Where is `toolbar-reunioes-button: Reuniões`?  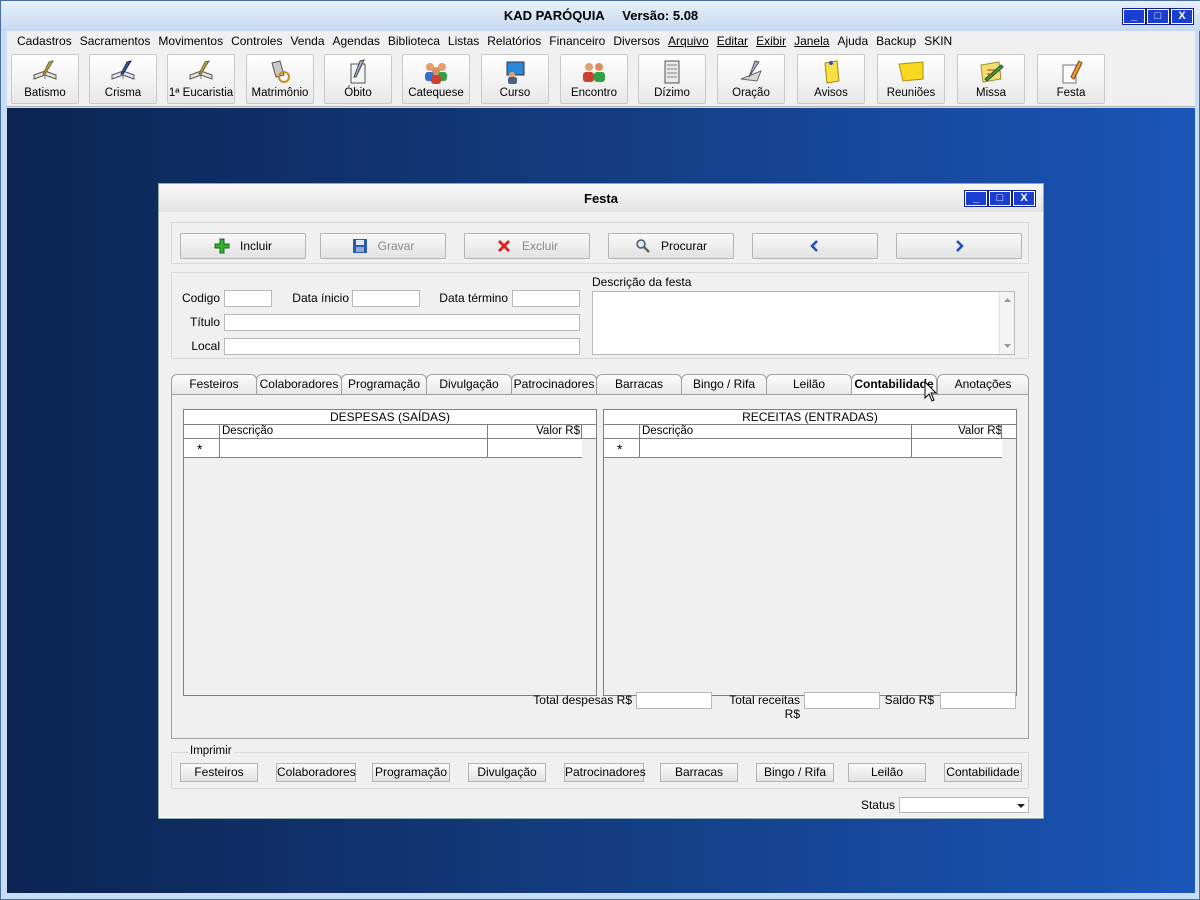
toolbar-reunioes-button: Reuniões is located at coordinates (911, 79).